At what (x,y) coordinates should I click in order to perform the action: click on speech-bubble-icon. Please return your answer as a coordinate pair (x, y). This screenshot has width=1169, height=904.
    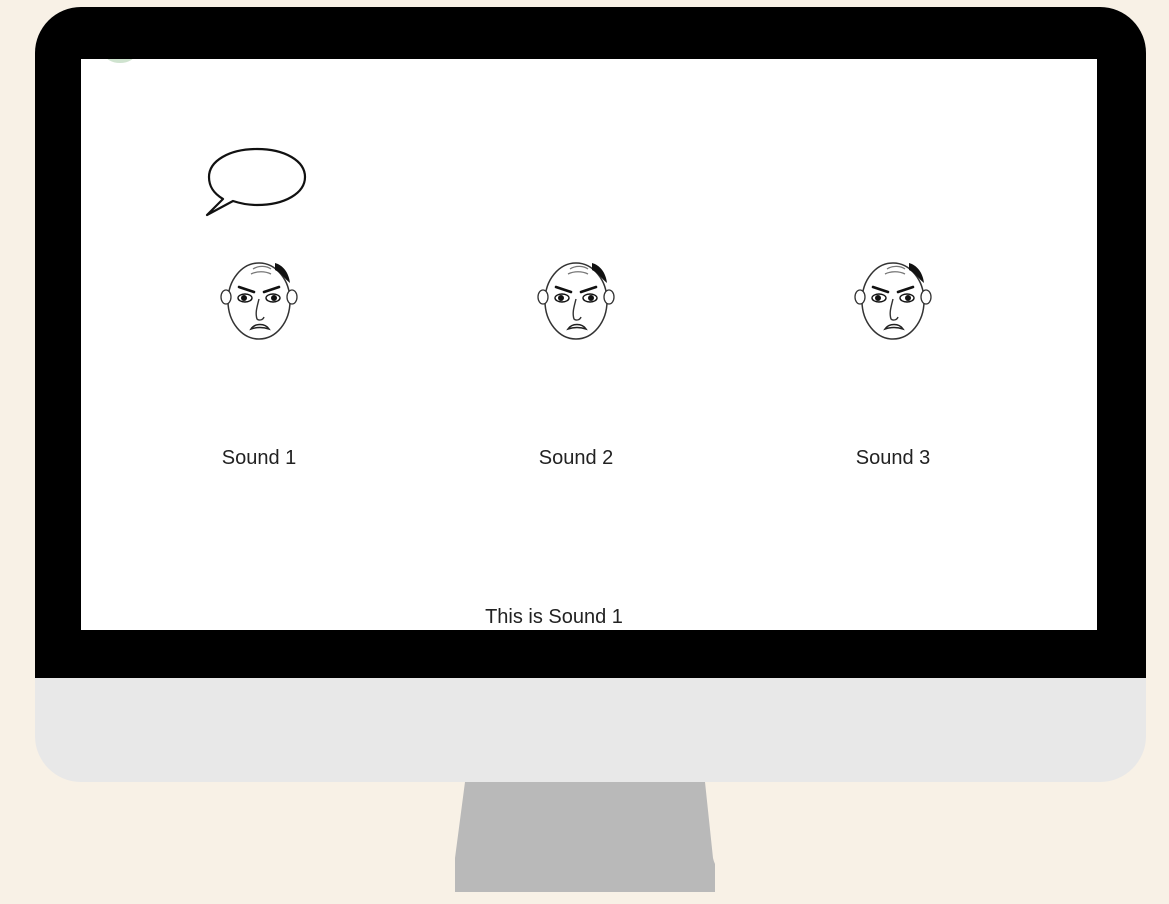
    Looking at the image, I should click on (256, 182).